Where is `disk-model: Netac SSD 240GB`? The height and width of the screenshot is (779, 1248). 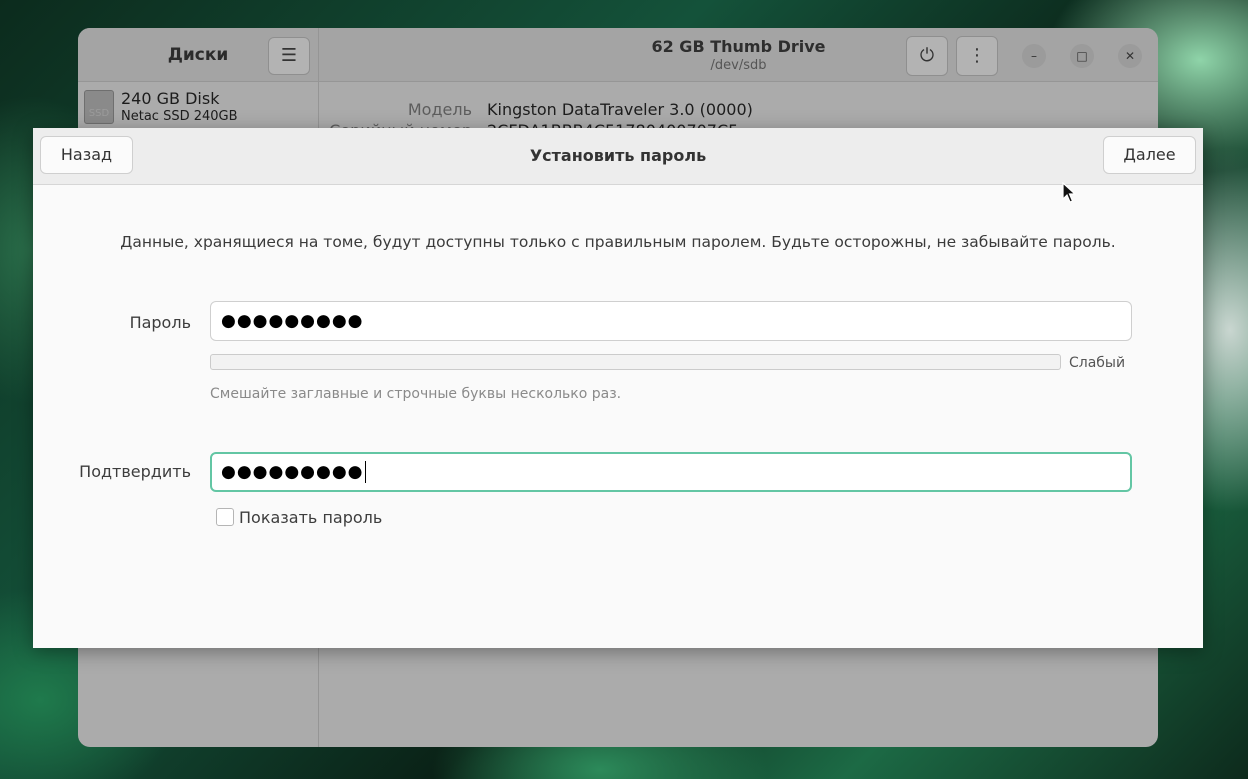
disk-model: Netac SSD 240GB is located at coordinates (179, 116).